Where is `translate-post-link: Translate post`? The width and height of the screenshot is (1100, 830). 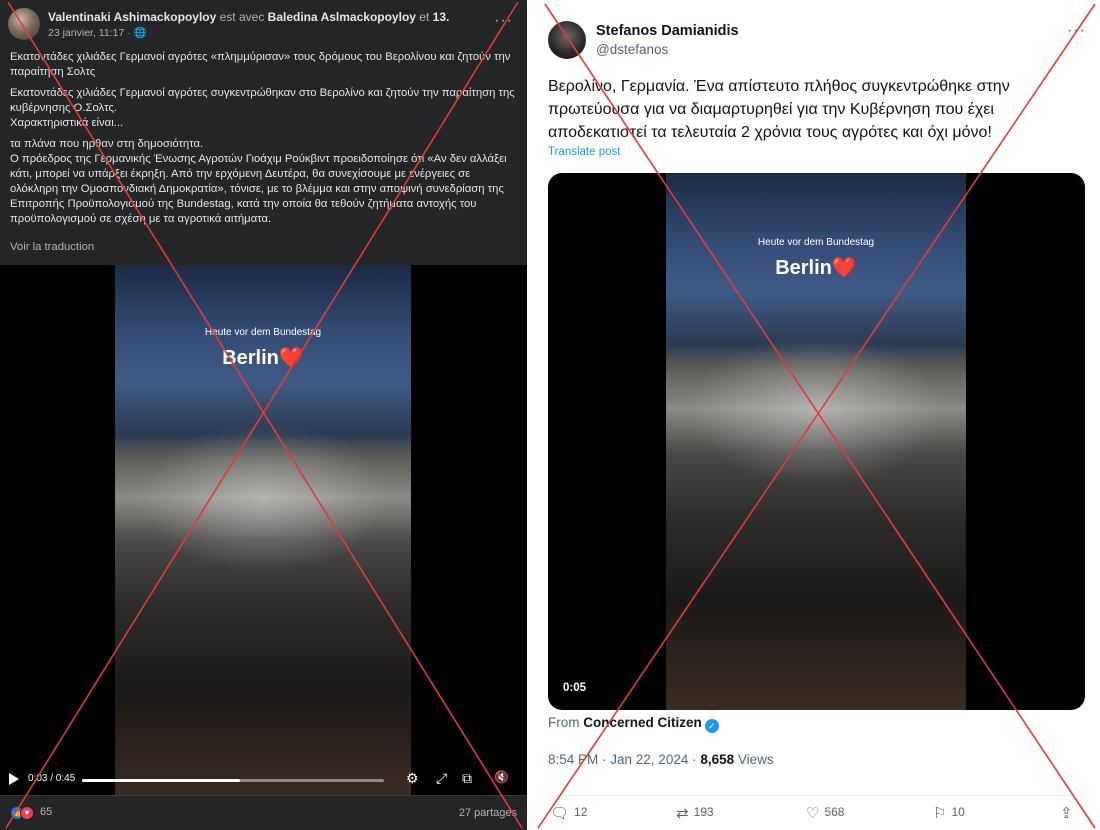
translate-post-link: Translate post is located at coordinates (584, 152).